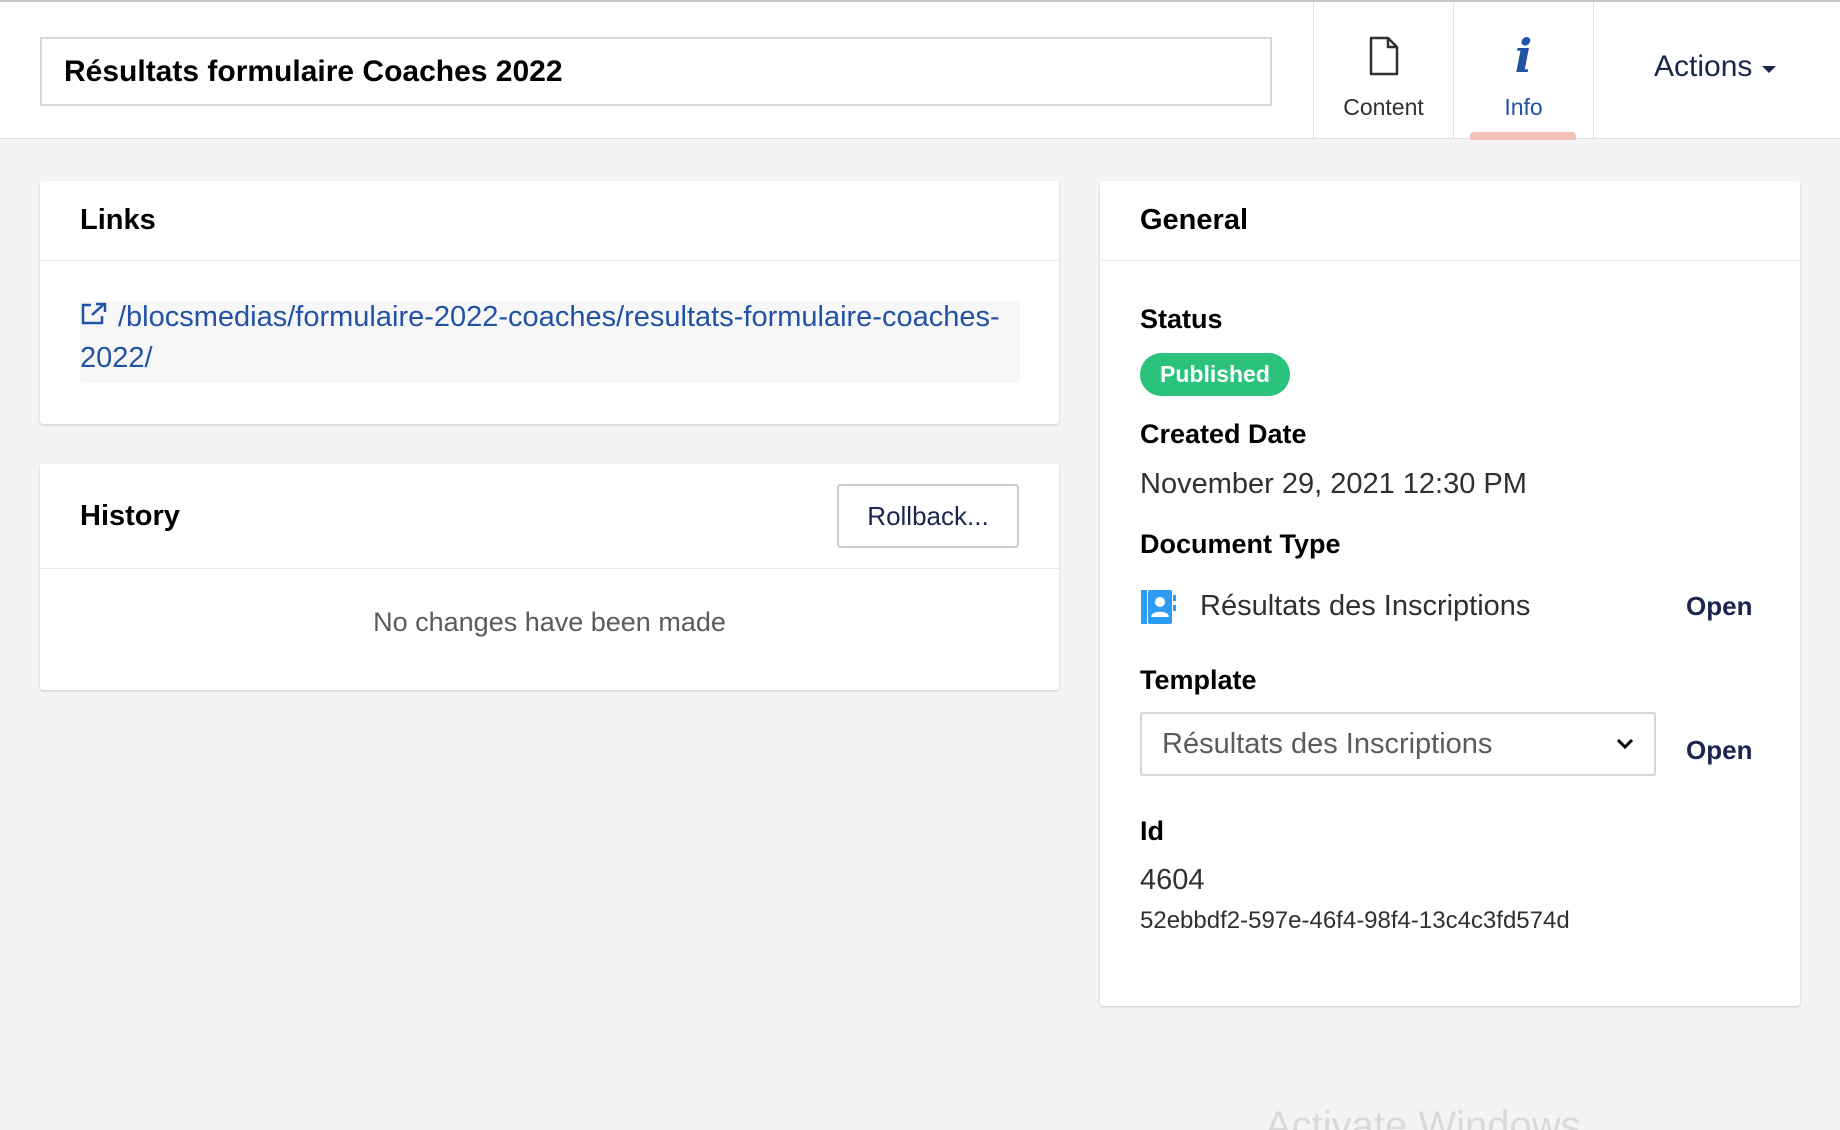 The height and width of the screenshot is (1130, 1840). What do you see at coordinates (1523, 107) in the screenshot?
I see `tab-info-label: Info` at bounding box center [1523, 107].